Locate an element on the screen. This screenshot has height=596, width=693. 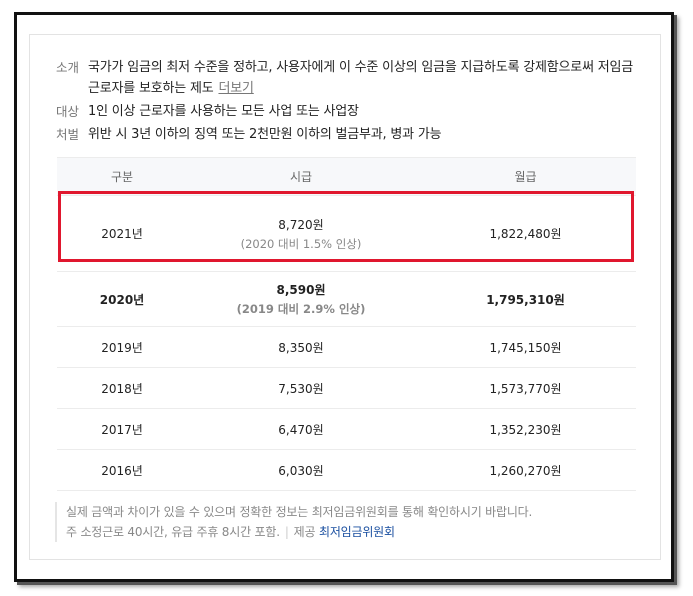
info-key: 대상 is located at coordinates (68, 111).